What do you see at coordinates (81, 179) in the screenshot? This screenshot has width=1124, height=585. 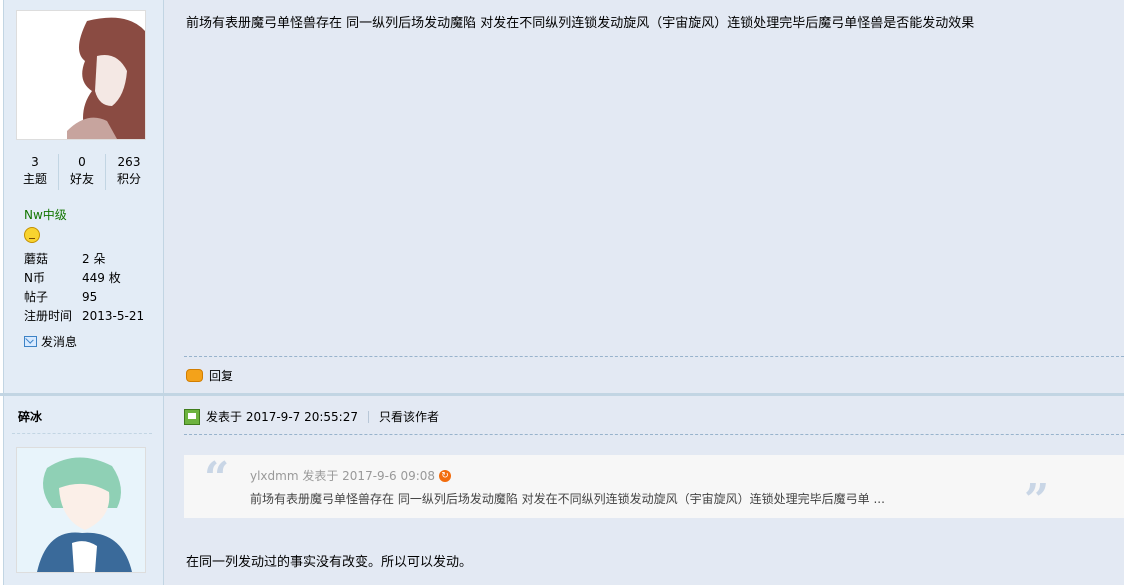 I see `stat-label: 好友` at bounding box center [81, 179].